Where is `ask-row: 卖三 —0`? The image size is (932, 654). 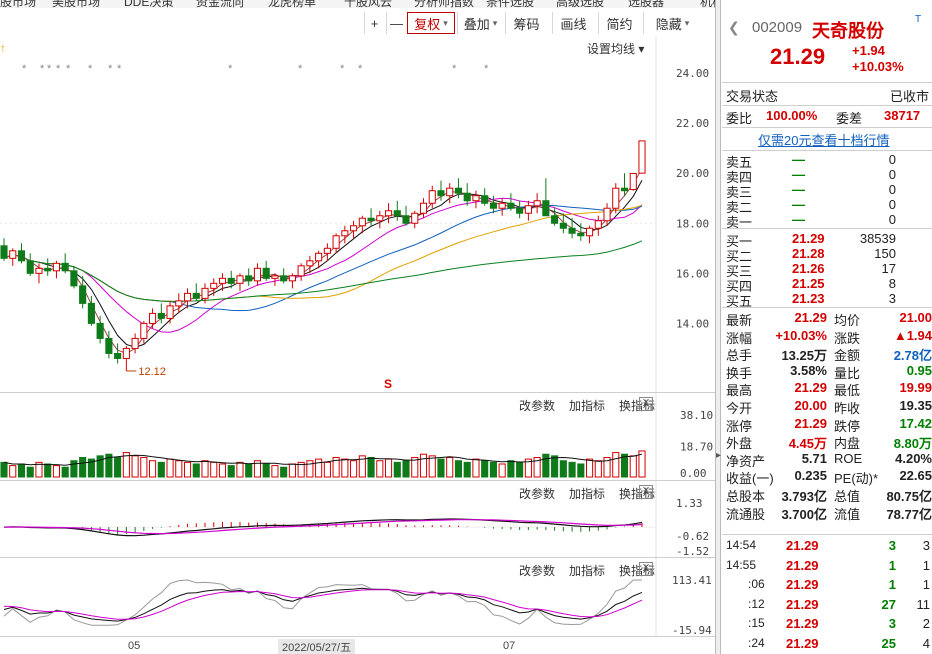
ask-row: 卖三 —0 is located at coordinates (827, 191).